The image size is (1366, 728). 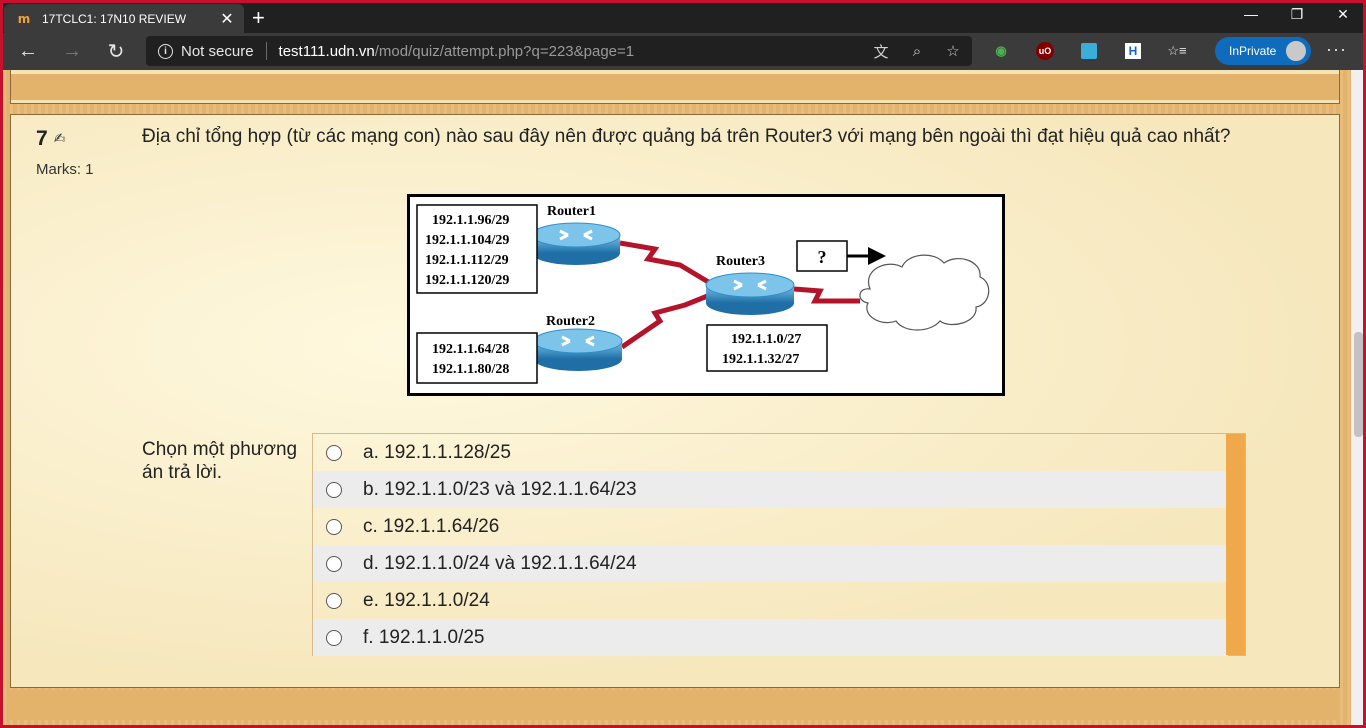 What do you see at coordinates (28, 52) in the screenshot?
I see `back-icon: ←` at bounding box center [28, 52].